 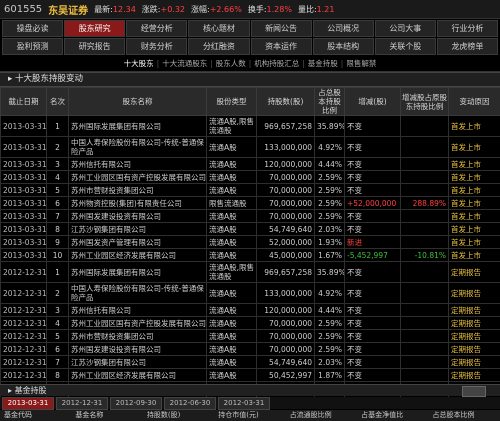 What do you see at coordinates (95, 28) in the screenshot?
I see `nav-tab: 股东研究` at bounding box center [95, 28].